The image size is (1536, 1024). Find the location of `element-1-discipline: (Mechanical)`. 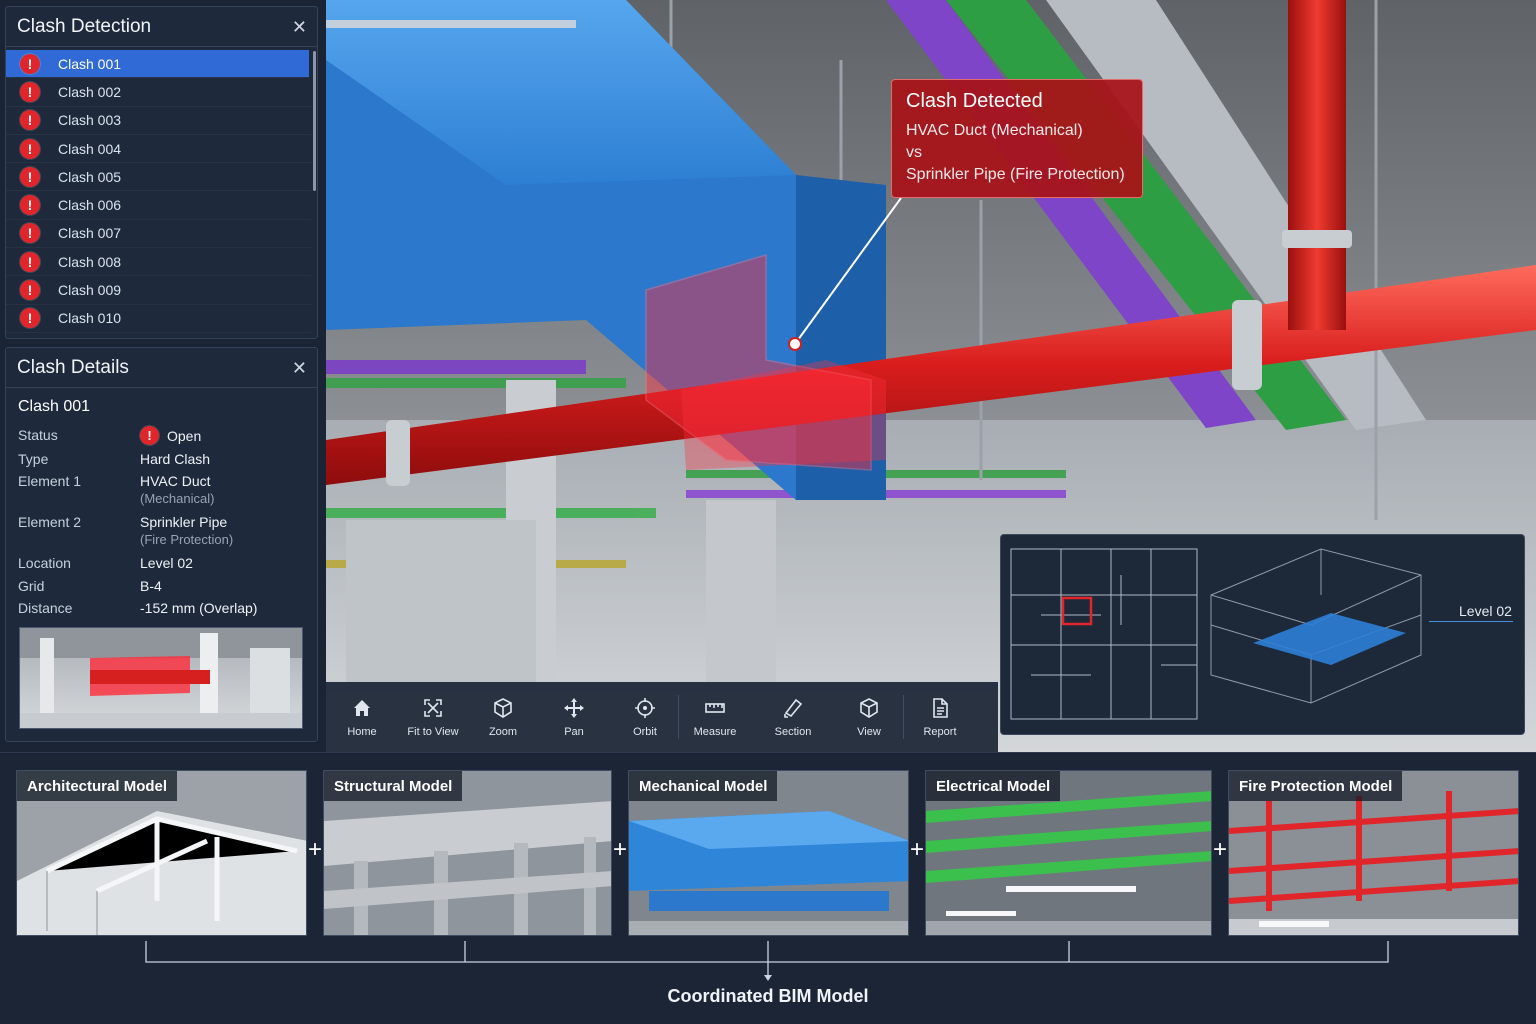

element-1-discipline: (Mechanical) is located at coordinates (177, 498).